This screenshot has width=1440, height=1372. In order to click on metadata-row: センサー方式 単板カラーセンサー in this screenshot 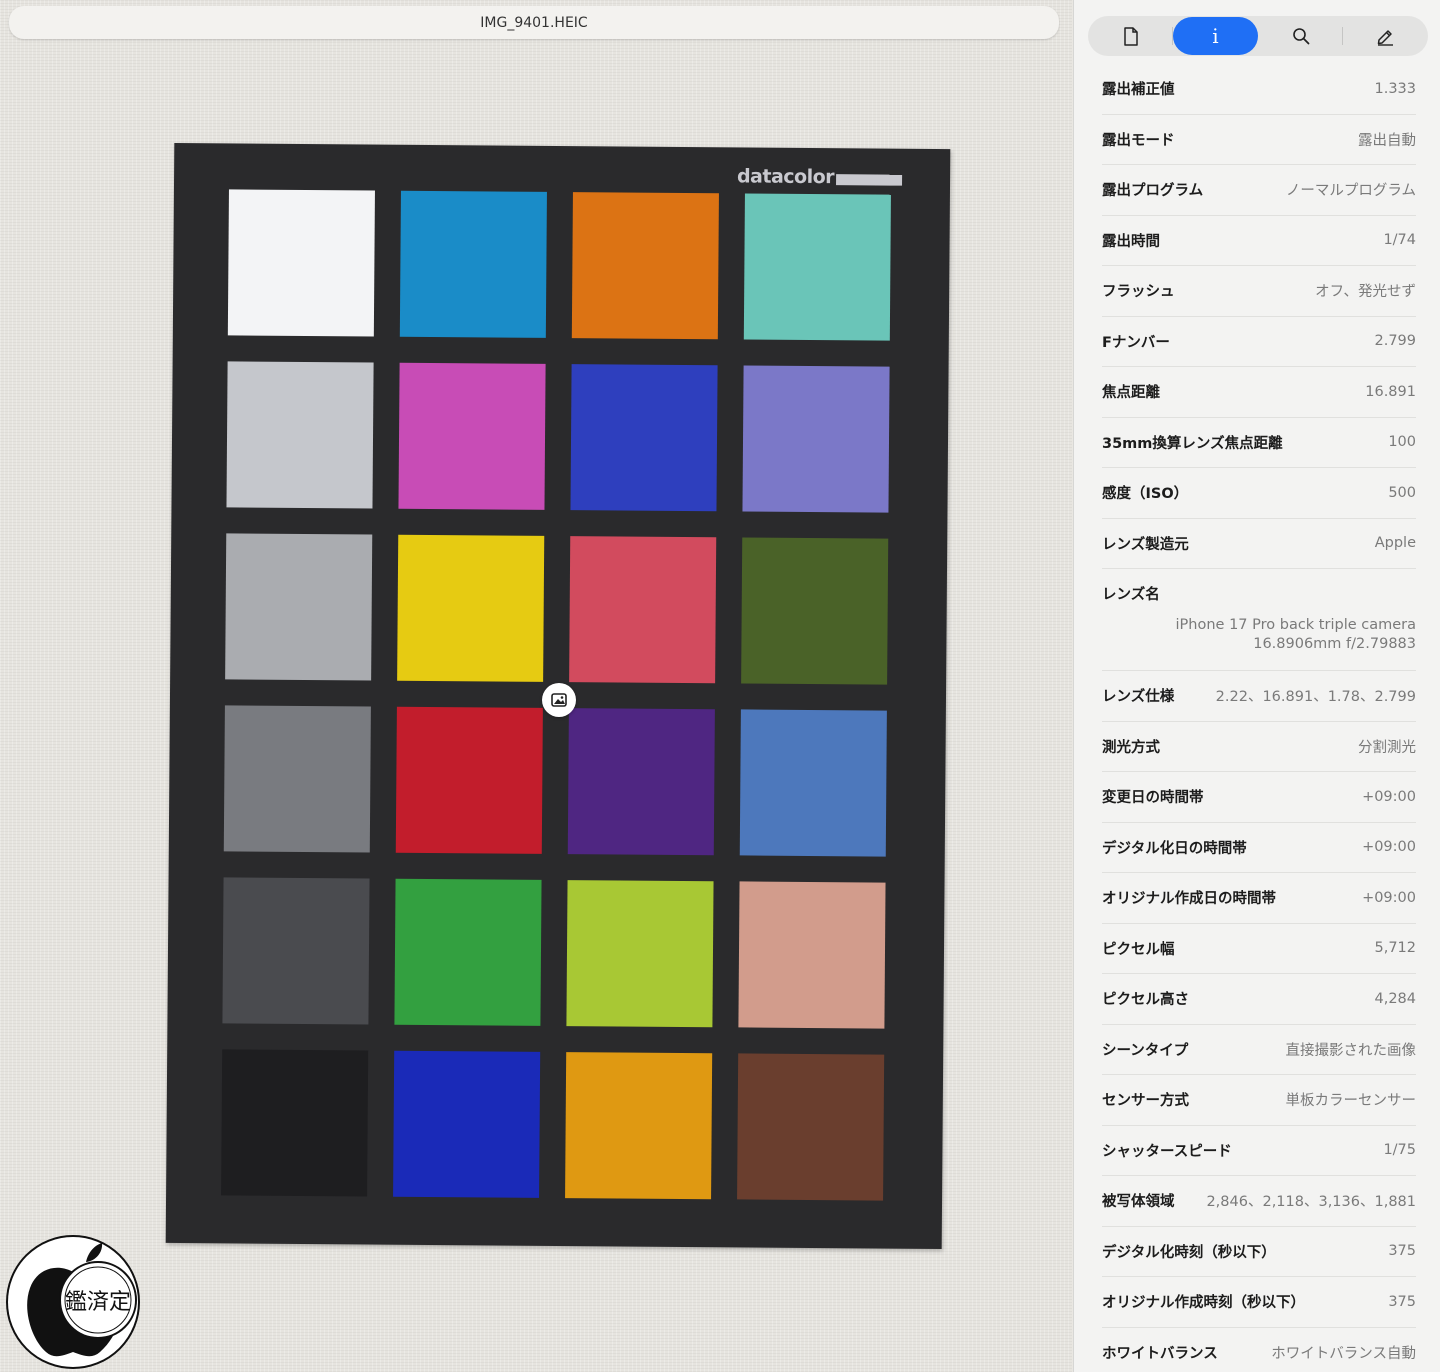, I will do `click(1259, 1100)`.